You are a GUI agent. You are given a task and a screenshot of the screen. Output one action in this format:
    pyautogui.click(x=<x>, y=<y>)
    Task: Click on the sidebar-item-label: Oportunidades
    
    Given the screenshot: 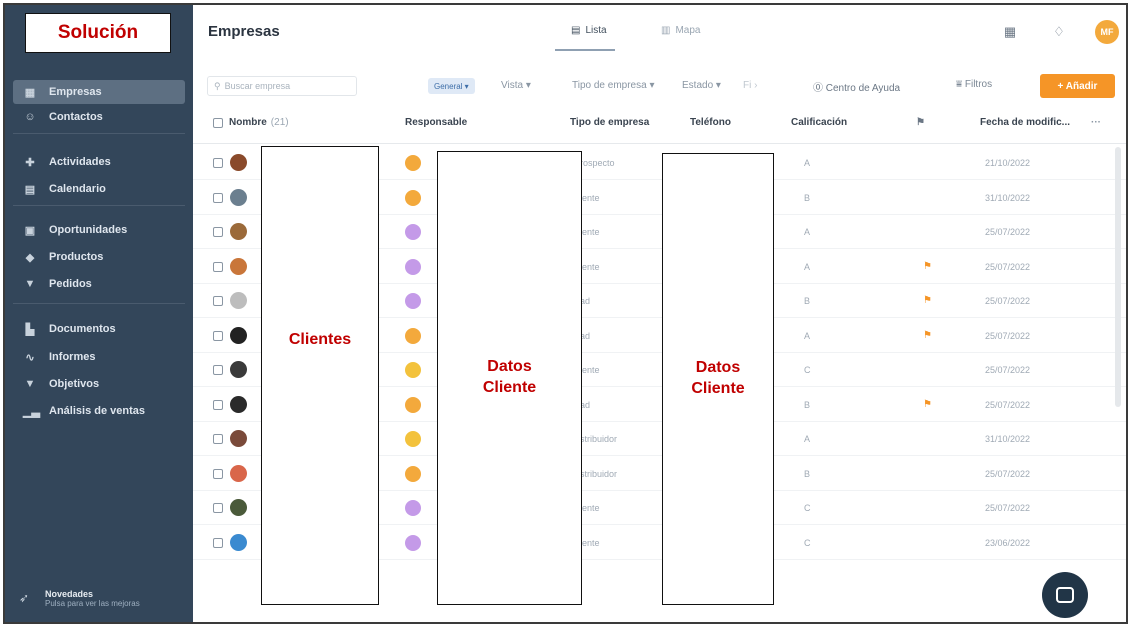 What is the action you would take?
    pyautogui.click(x=88, y=230)
    